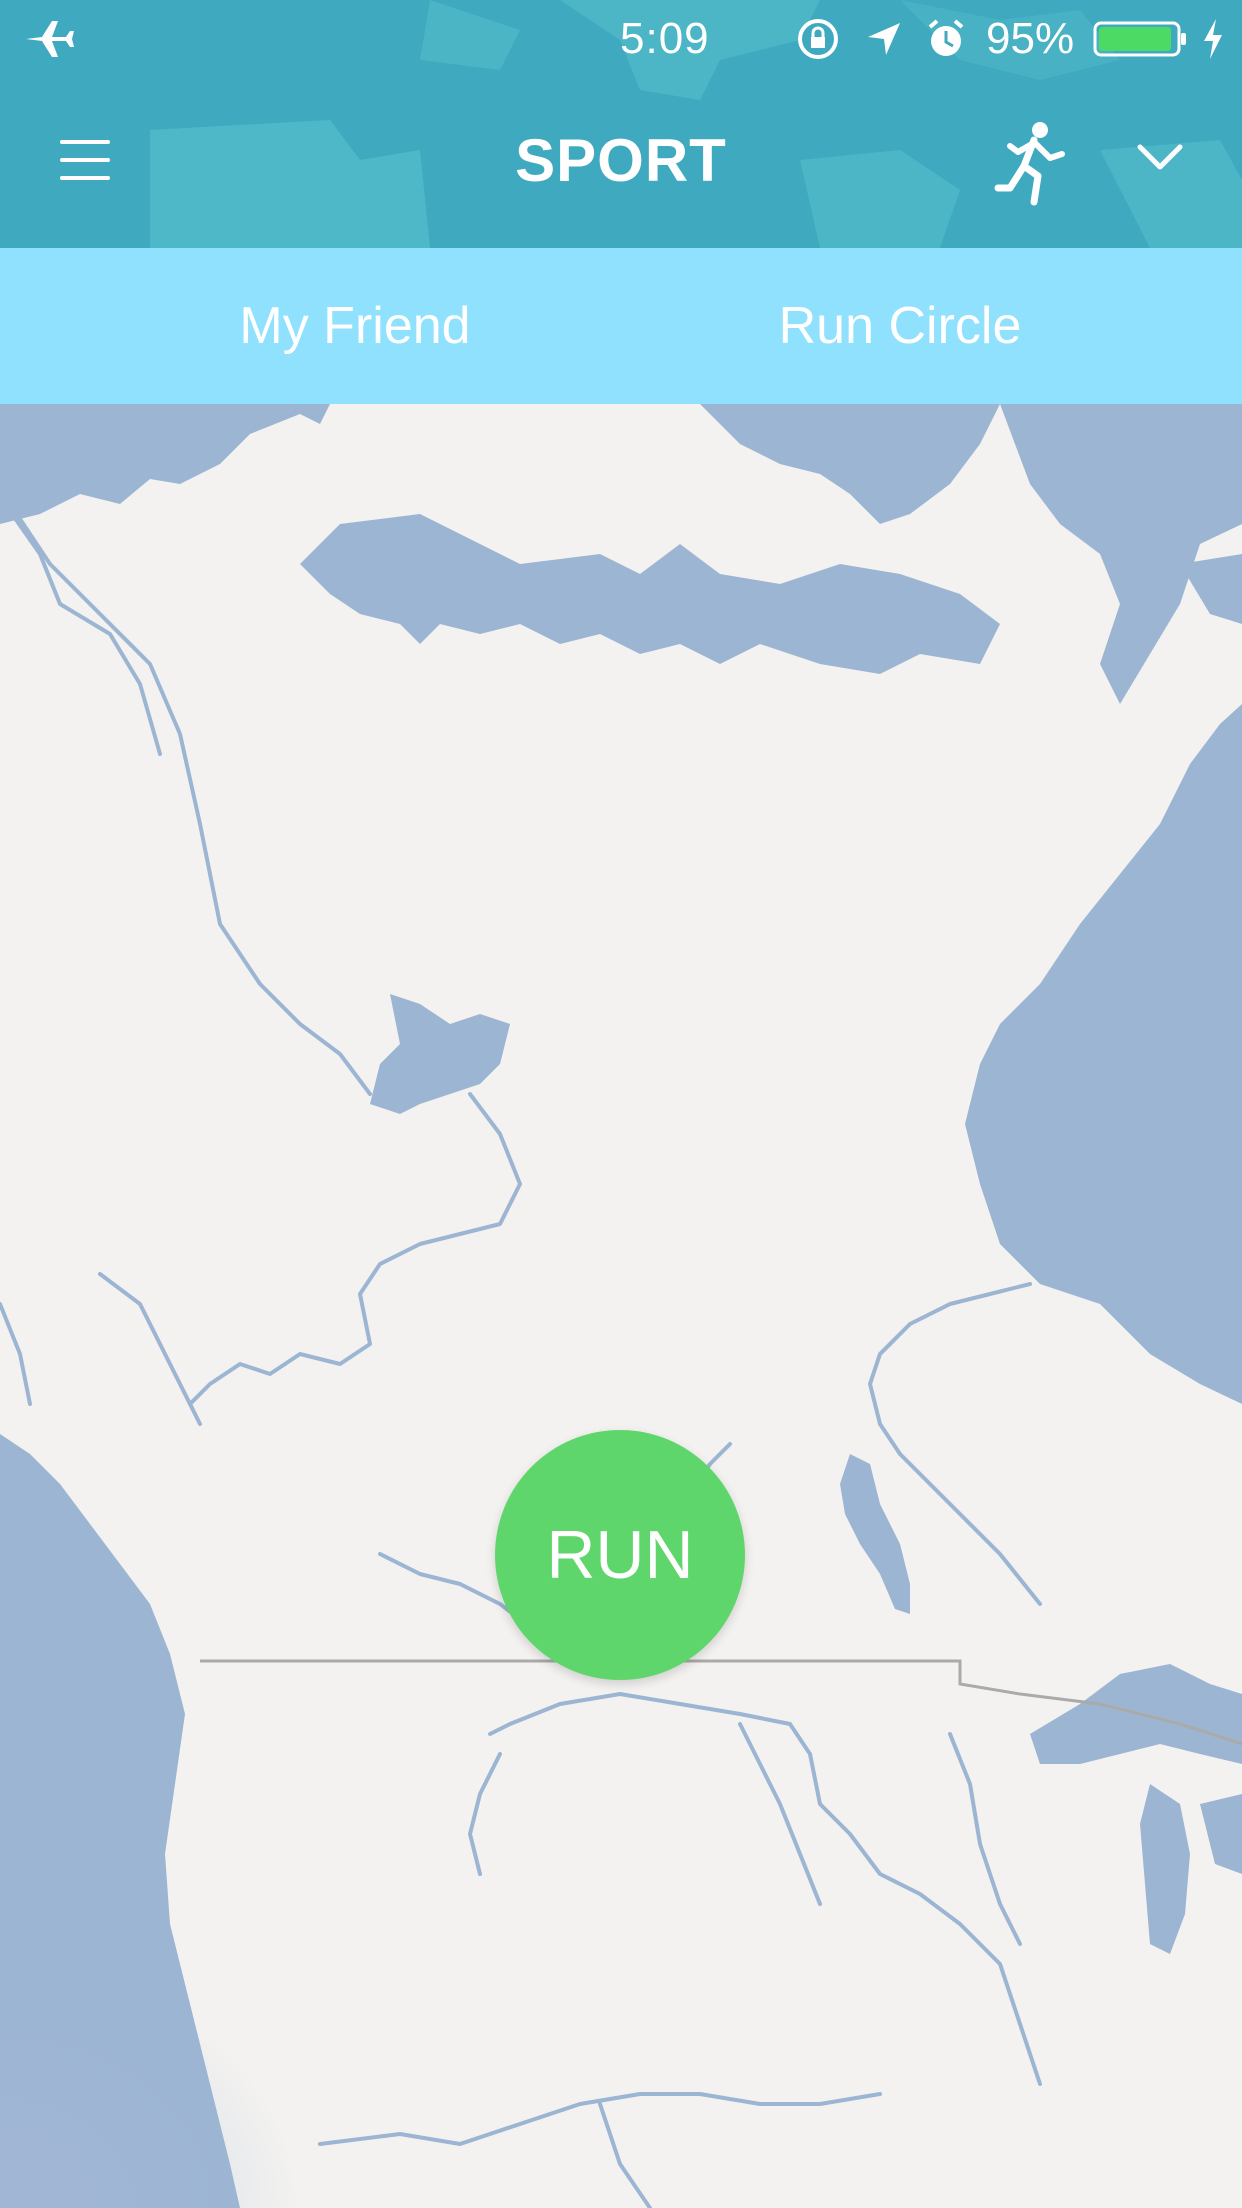 The width and height of the screenshot is (1242, 2208). What do you see at coordinates (355, 326) in the screenshot?
I see `tab-my-friend: My Friend` at bounding box center [355, 326].